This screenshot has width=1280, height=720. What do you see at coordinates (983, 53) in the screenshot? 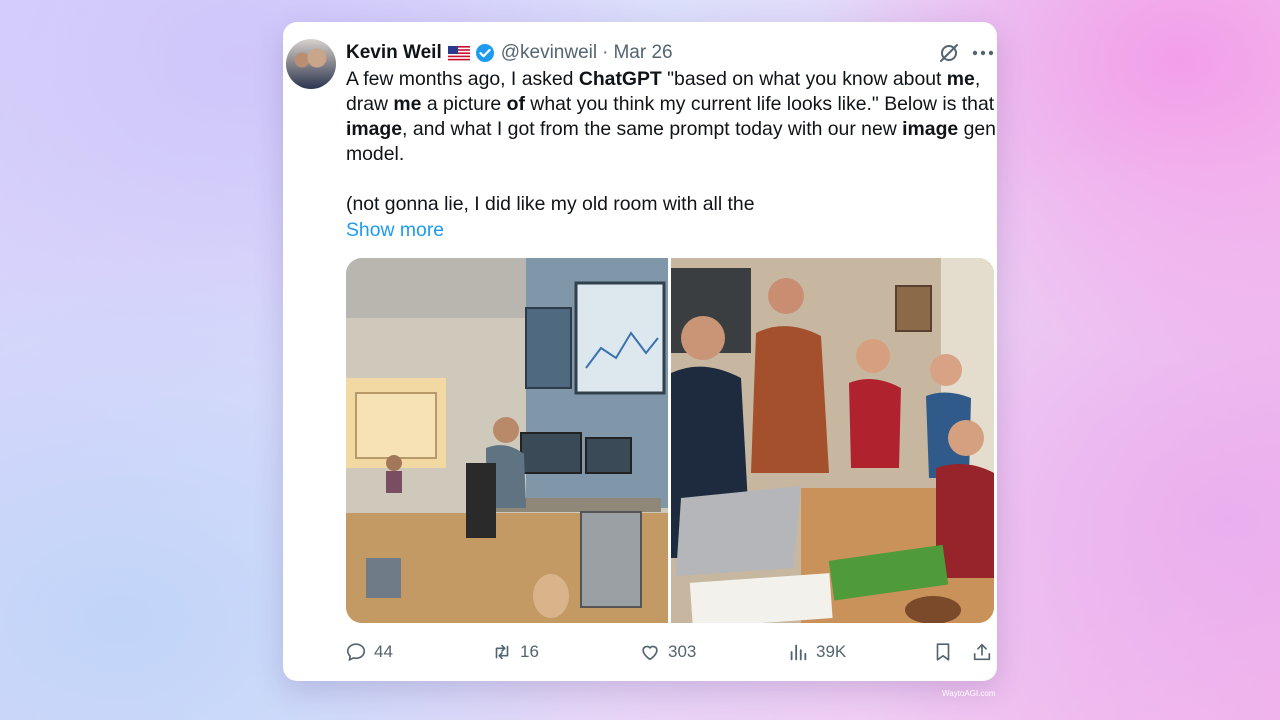
I see `more-icon` at bounding box center [983, 53].